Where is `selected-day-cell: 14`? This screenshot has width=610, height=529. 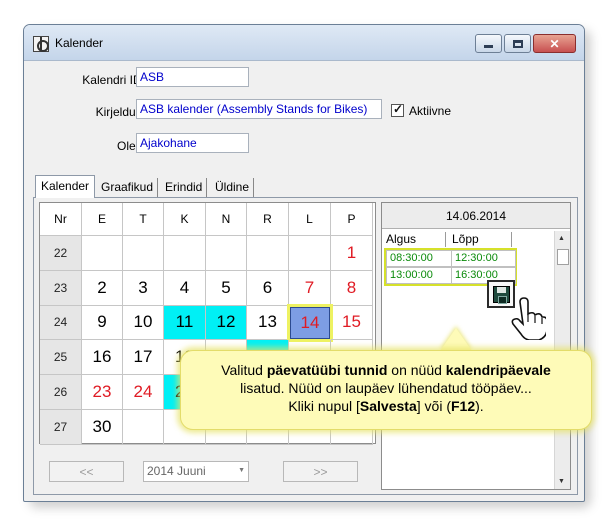
selected-day-cell: 14 is located at coordinates (310, 323).